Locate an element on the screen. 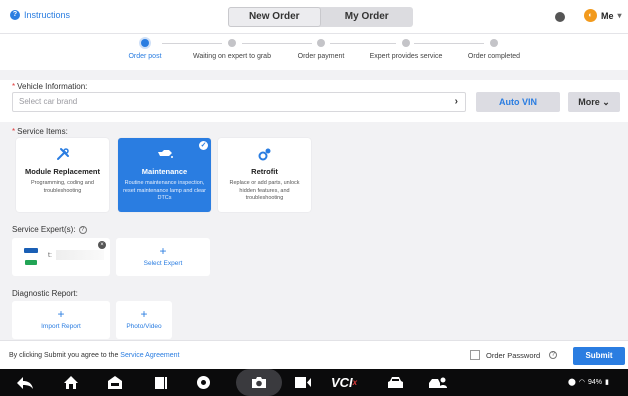  screen-record-icon is located at coordinates (303, 382).